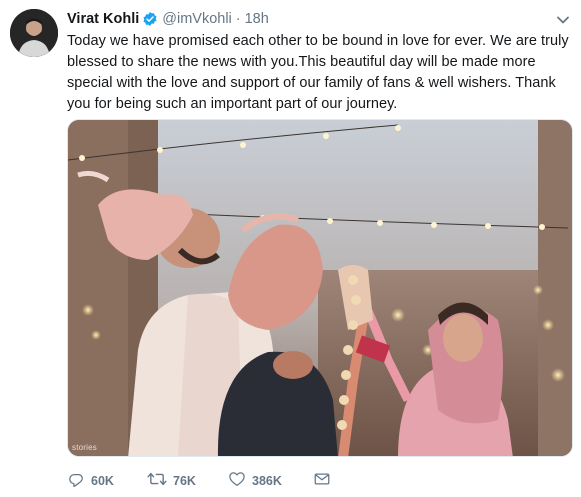 The width and height of the screenshot is (581, 497). Describe the element at coordinates (171, 481) in the screenshot. I see `retweet-button: 76K` at that location.